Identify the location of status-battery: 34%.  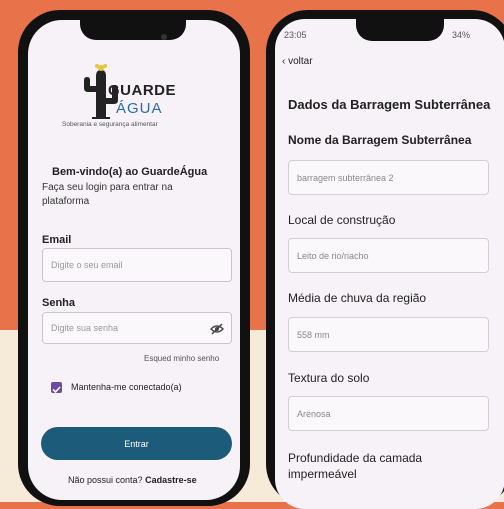
(461, 35).